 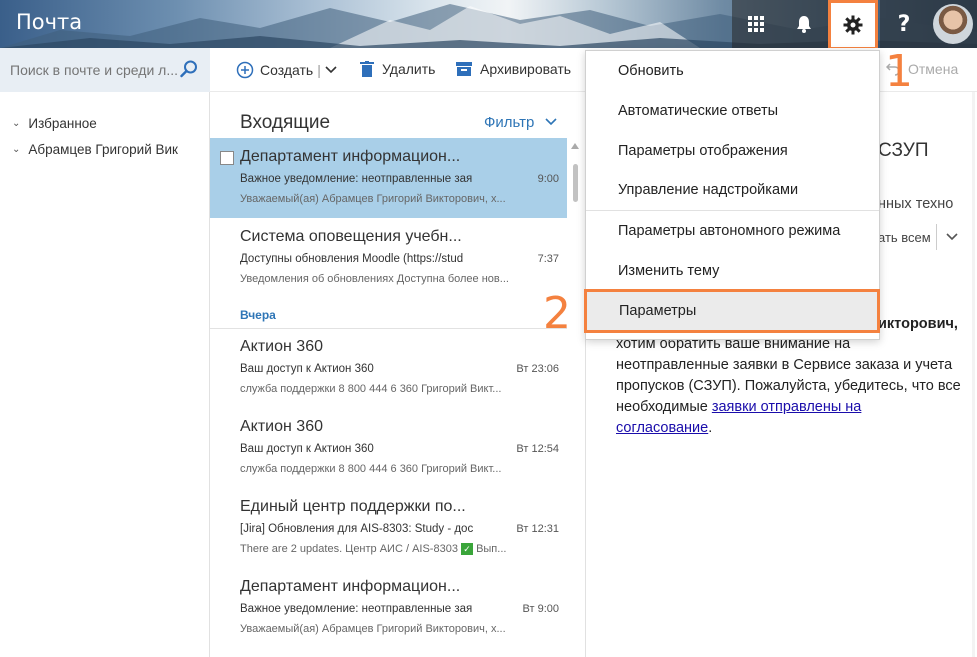 What do you see at coordinates (973, 374) in the screenshot?
I see `reading-scrollbar` at bounding box center [973, 374].